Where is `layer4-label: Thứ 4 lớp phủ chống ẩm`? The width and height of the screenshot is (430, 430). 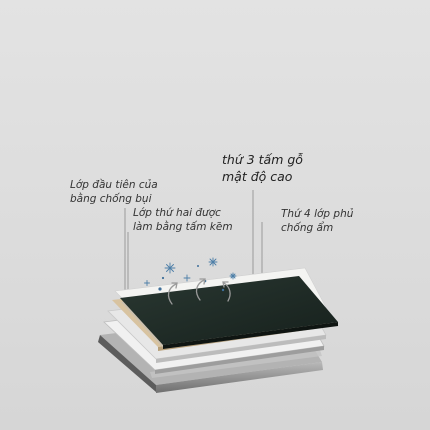 layer4-label: Thứ 4 lớp phủ chống ẩm is located at coordinates (317, 221).